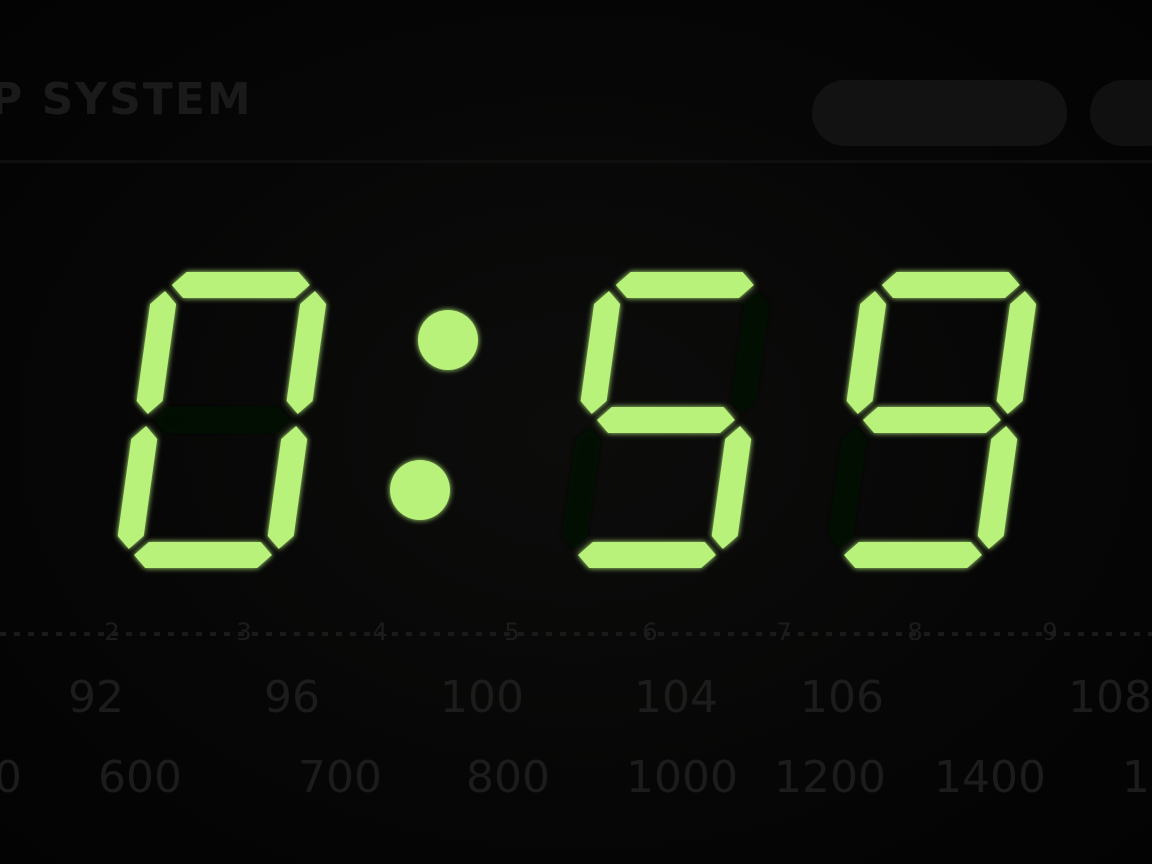 Image resolution: width=1152 pixels, height=864 pixels. I want to click on colon-dot-bottom, so click(420, 490).